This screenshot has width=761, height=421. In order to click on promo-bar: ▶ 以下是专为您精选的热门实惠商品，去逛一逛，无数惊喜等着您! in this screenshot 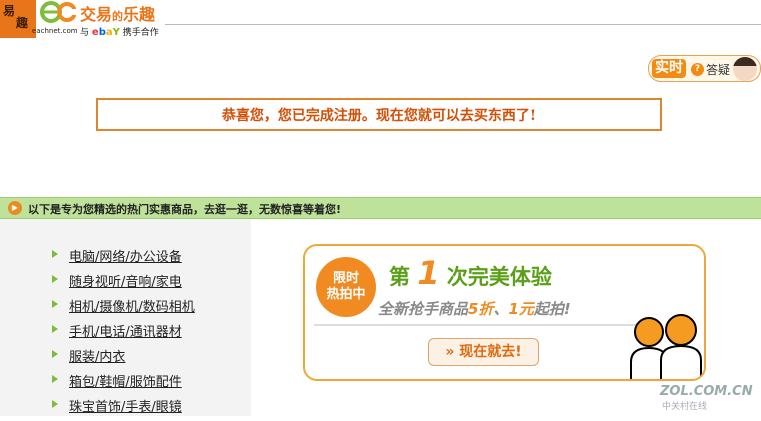, I will do `click(380, 208)`.